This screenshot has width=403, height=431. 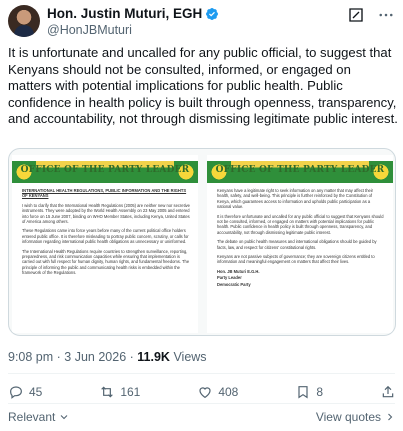 I want to click on author-name-row: Hon. Justin Muturi, EGH, so click(x=133, y=13).